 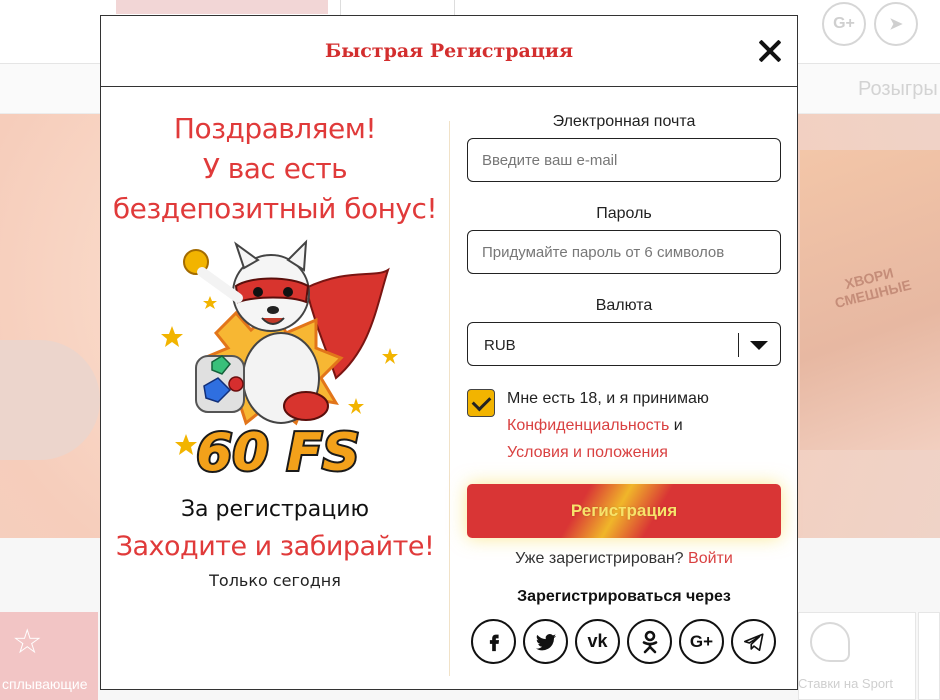 What do you see at coordinates (277, 450) in the screenshot?
I see `bonus-badge: 60 FS` at bounding box center [277, 450].